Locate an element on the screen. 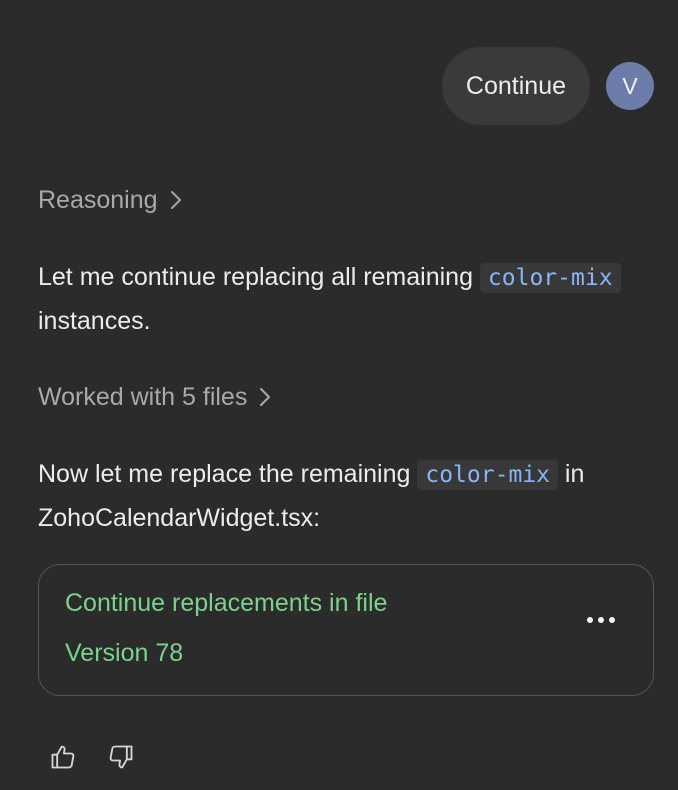 The width and height of the screenshot is (678, 790). worked-files-label: Worked with 5 files is located at coordinates (143, 396).